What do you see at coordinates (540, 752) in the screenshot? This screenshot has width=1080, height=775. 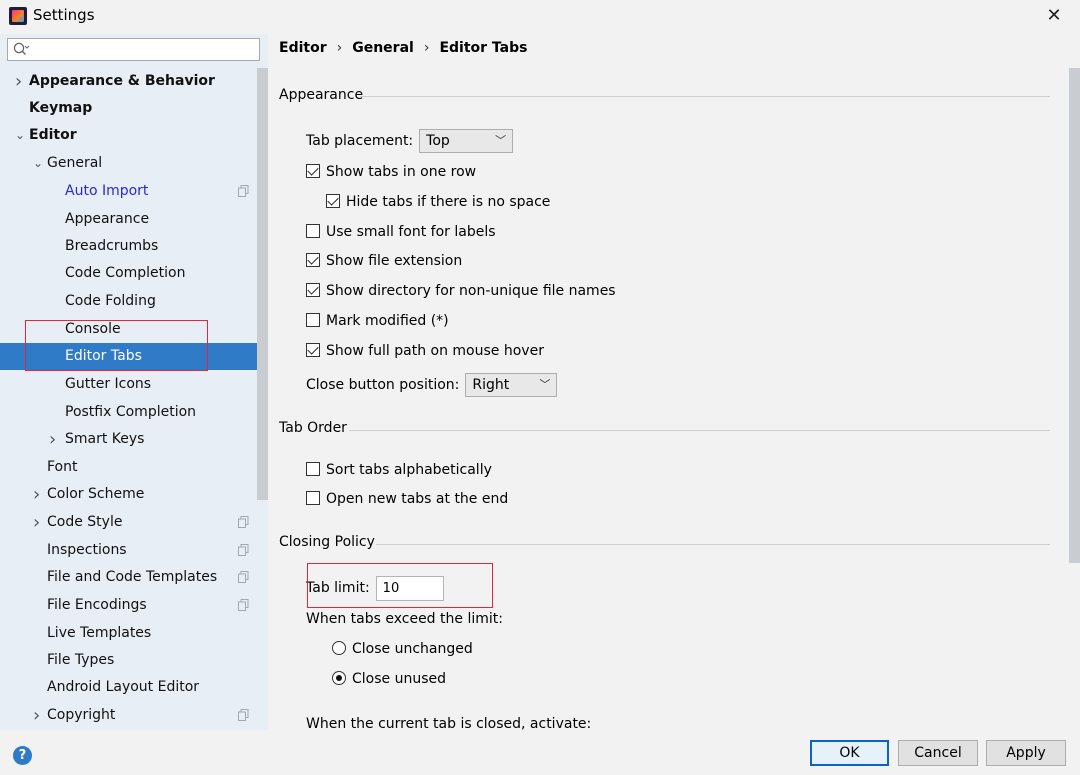 I see `dialog-footer: ? OK Cancel Apply` at bounding box center [540, 752].